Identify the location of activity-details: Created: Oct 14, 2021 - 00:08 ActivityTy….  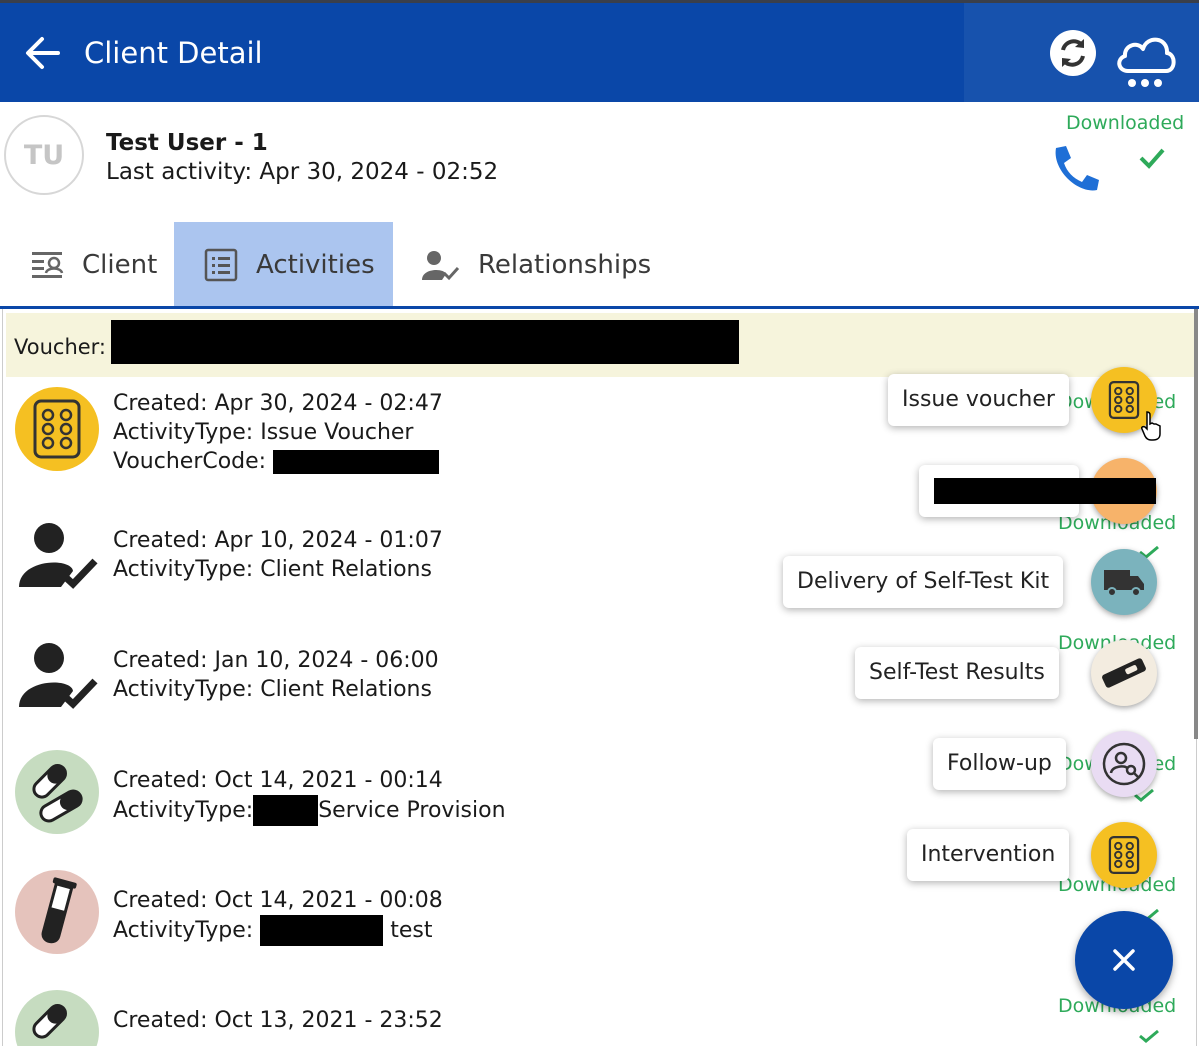
(278, 916).